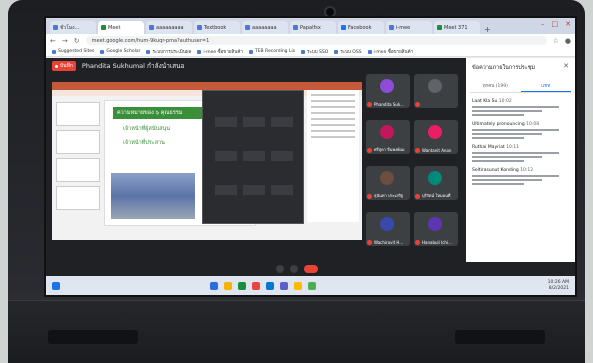 This screenshot has width=593, height=363. I want to click on powerpoint-ribbon, so click(207, 86).